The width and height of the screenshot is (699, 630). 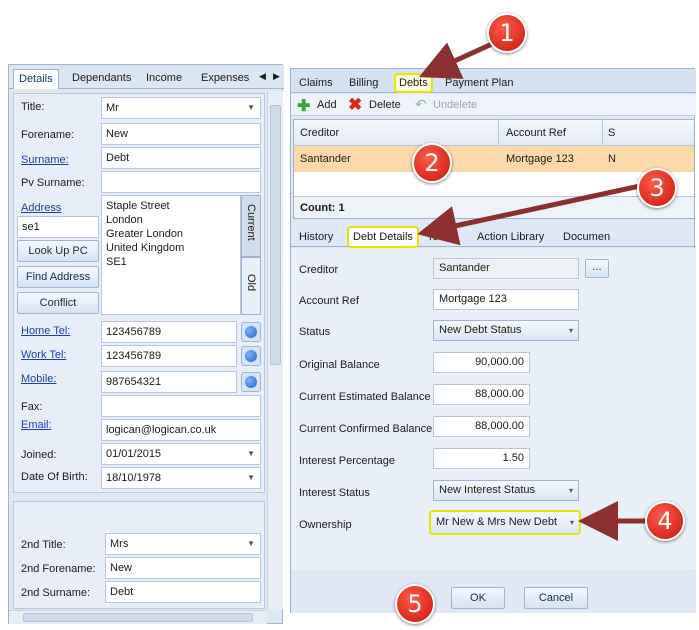 I want to click on callout-3: 3, so click(x=657, y=188).